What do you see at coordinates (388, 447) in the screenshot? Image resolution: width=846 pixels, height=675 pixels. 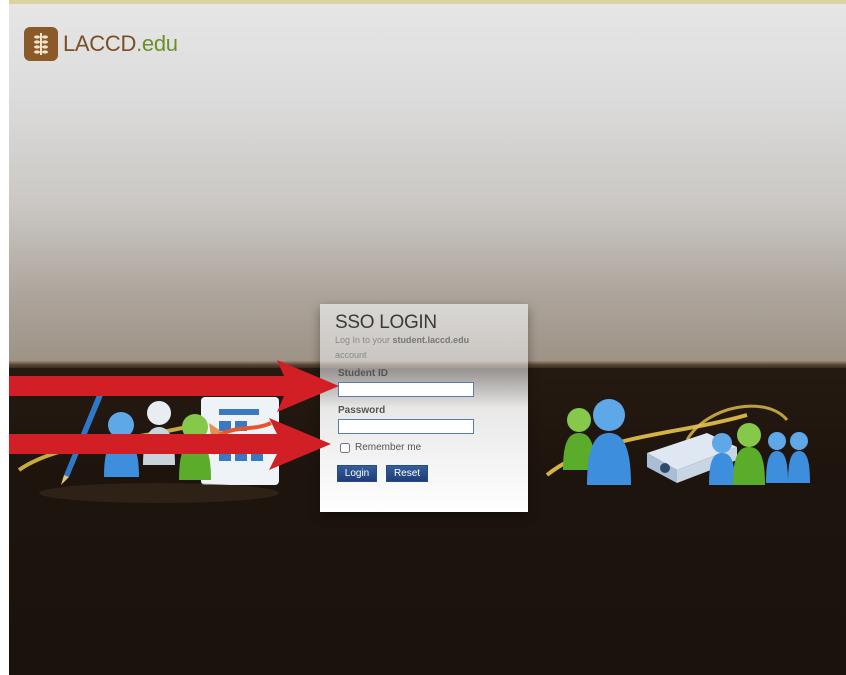 I see `remember-me-label: Remember me` at bounding box center [388, 447].